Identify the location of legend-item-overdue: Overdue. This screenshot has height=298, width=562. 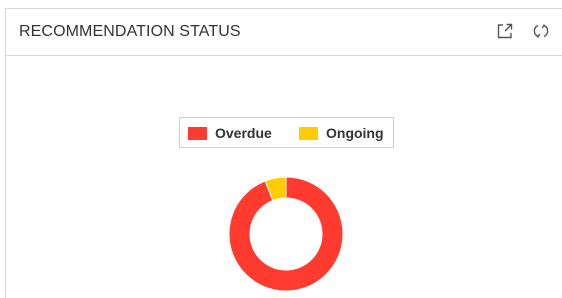
(230, 133).